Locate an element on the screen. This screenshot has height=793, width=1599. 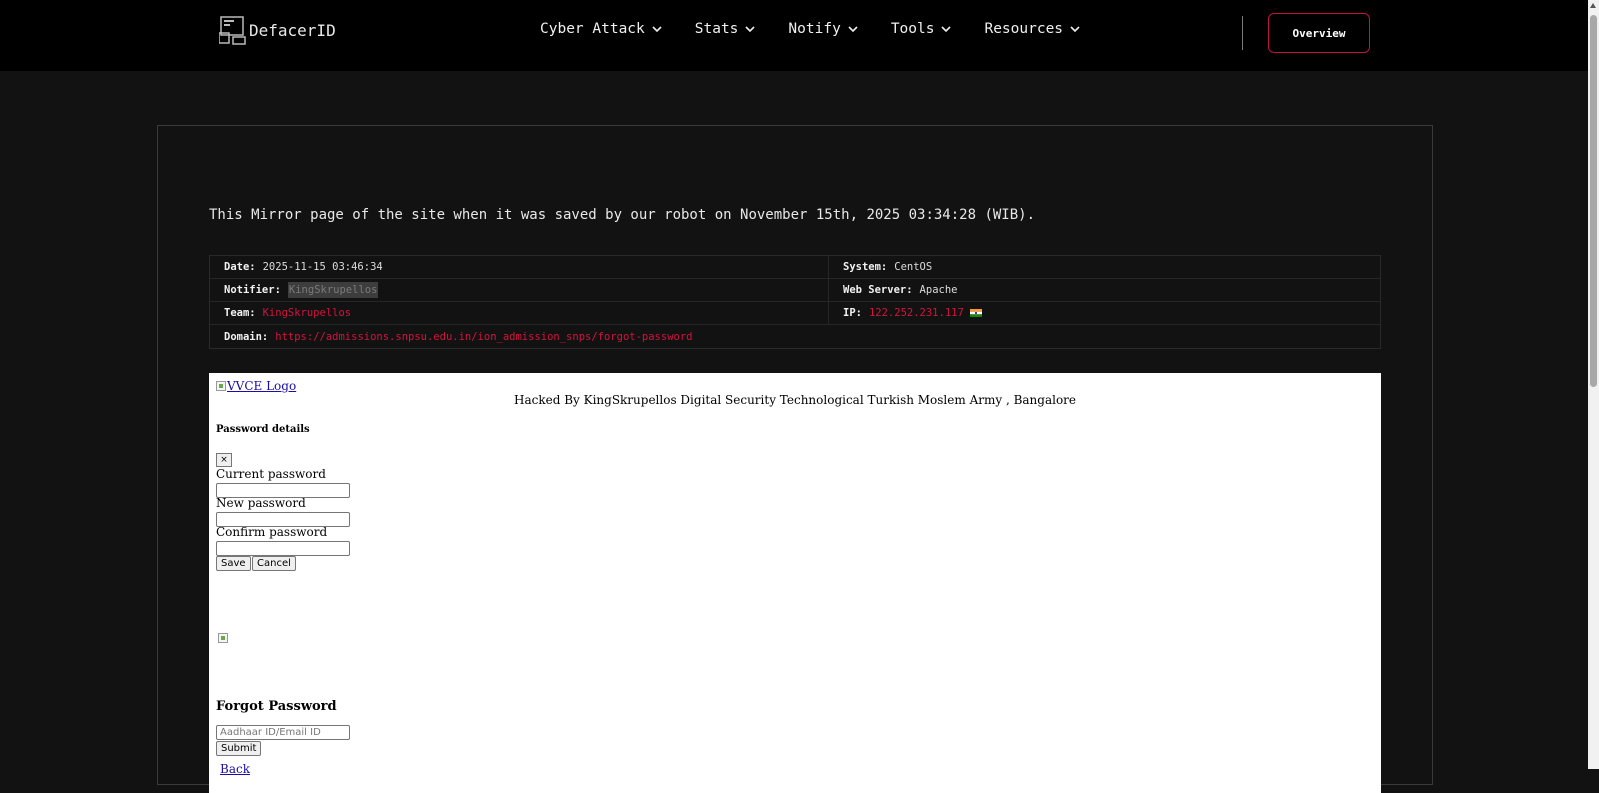
page-scrollbar is located at coordinates (1593, 384).